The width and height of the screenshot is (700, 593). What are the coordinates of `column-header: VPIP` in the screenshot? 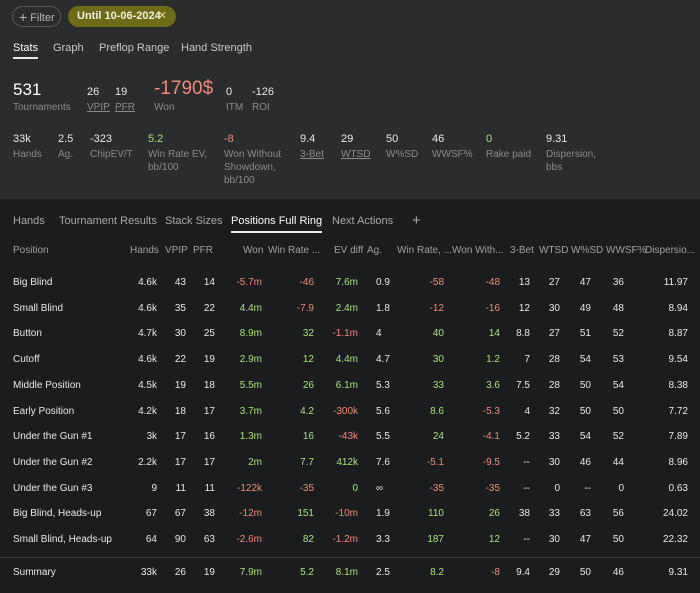 It's located at (176, 250).